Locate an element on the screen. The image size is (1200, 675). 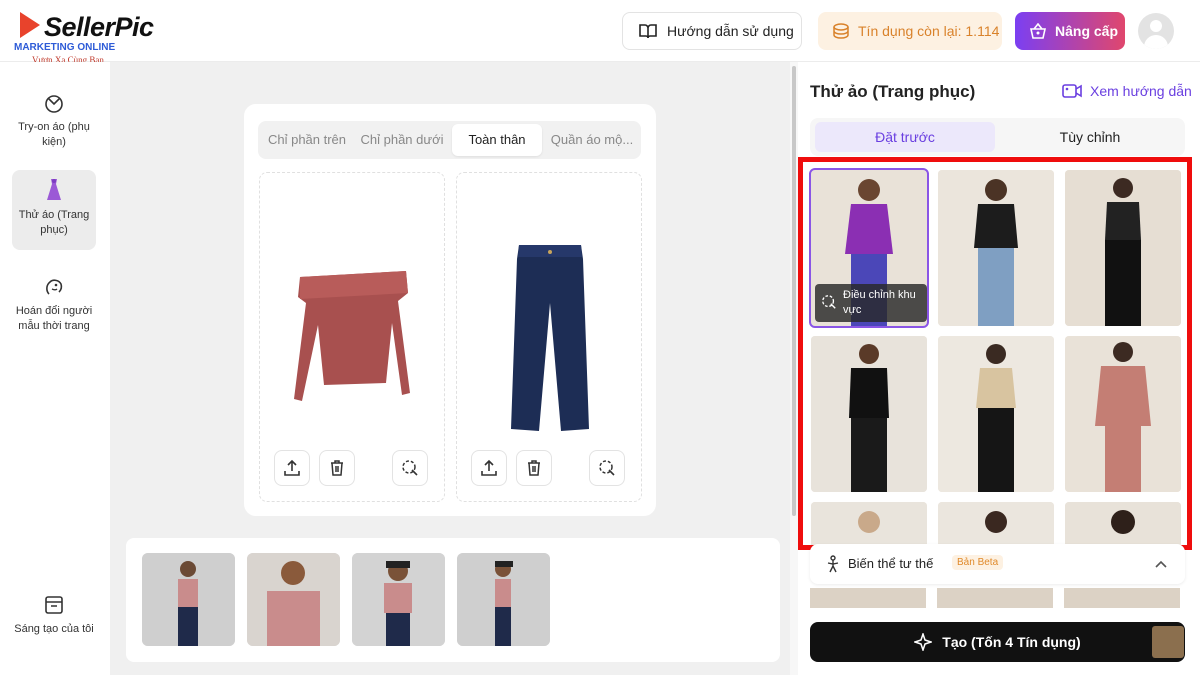
upgrade-label: Nâng cấp is located at coordinates (1087, 31).